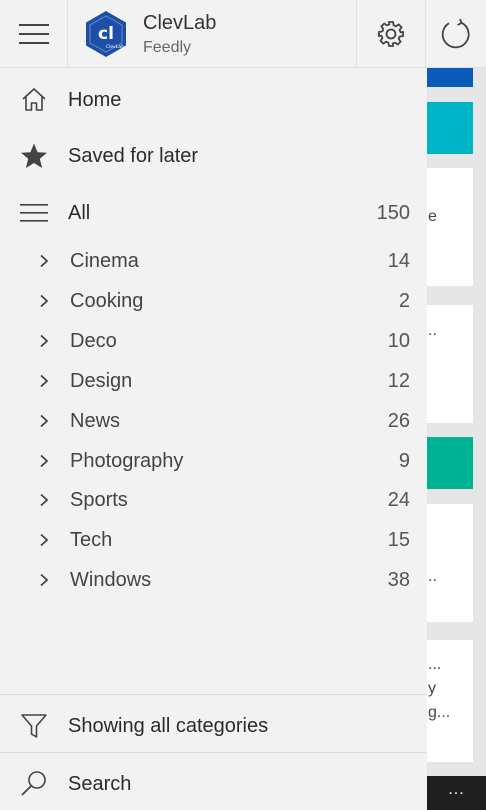 The width and height of the screenshot is (486, 810). What do you see at coordinates (393, 212) in the screenshot?
I see `unread-count: 150` at bounding box center [393, 212].